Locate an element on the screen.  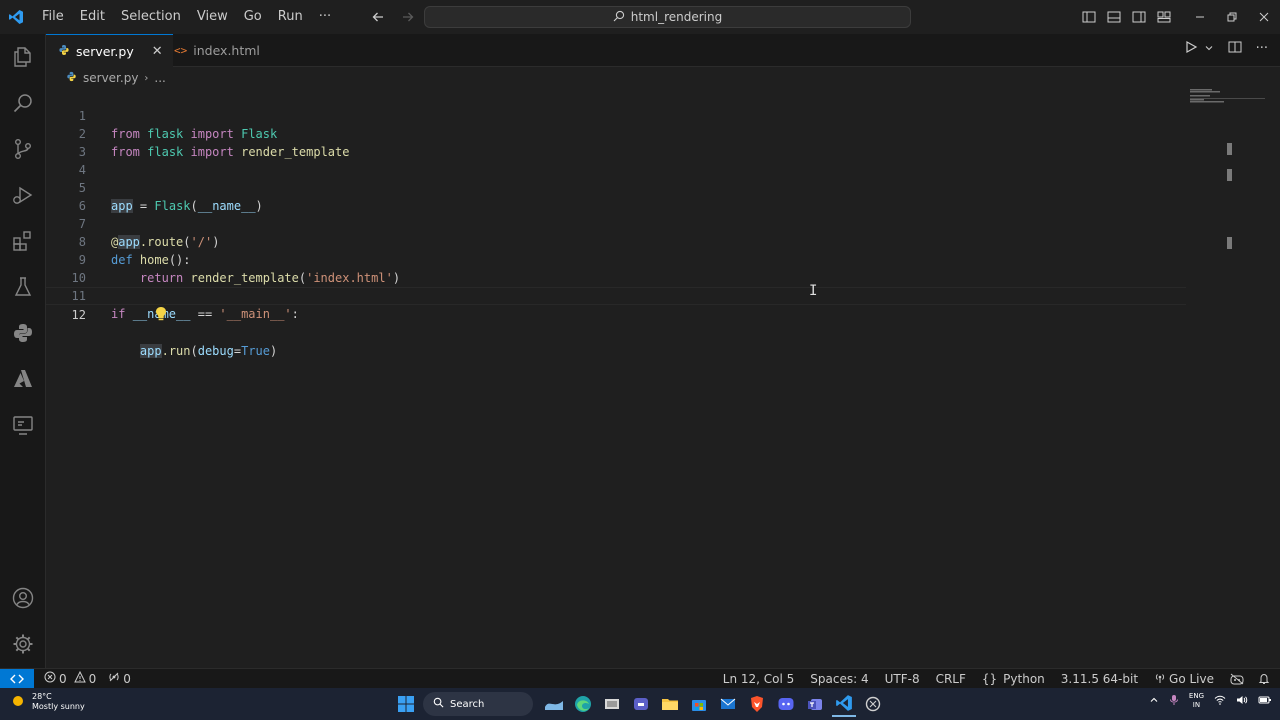
teams-meet-icon is located at coordinates (641, 704).